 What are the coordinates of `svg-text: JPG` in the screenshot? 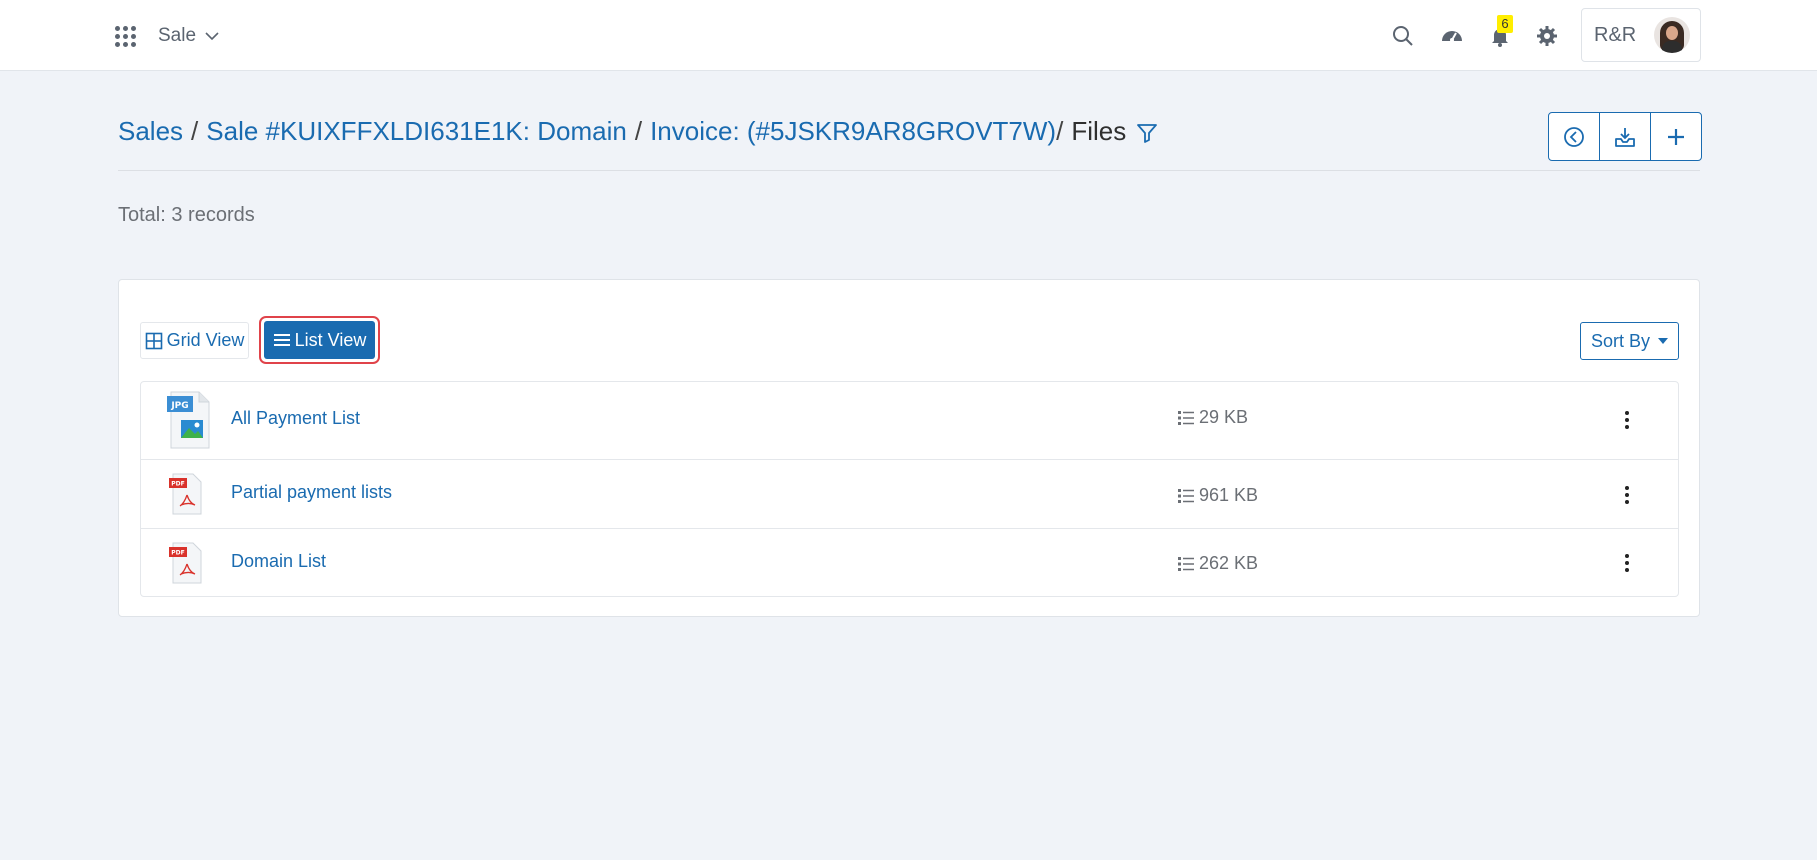 It's located at (179, 406).